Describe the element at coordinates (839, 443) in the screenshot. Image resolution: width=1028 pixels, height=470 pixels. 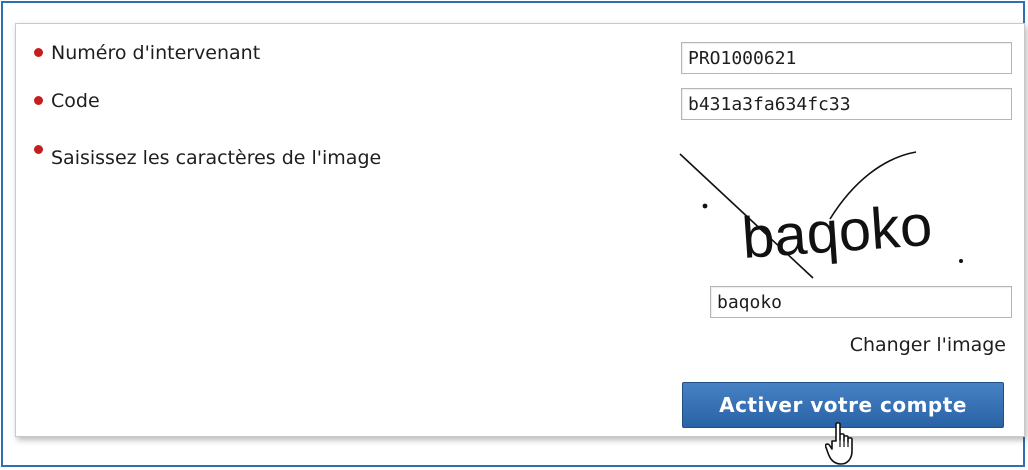
I see `hand-pointer-icon` at that location.